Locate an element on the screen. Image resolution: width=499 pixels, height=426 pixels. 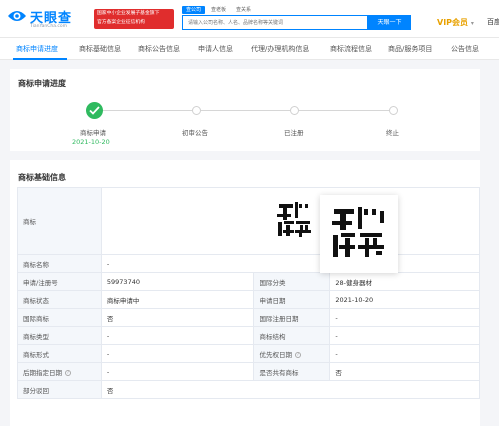
key-label: 优先权日期 is located at coordinates (275, 354).